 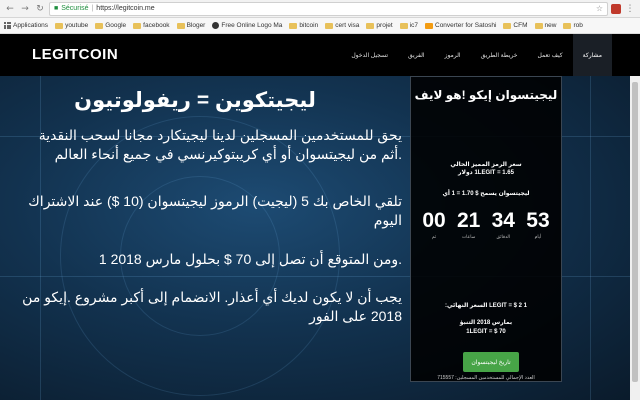 I want to click on timer-days: 53 أيام, so click(x=538, y=224).